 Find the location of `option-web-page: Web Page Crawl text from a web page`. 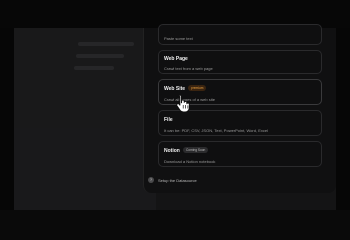

option-web-page: Web Page Crawl text from a web page is located at coordinates (240, 62).